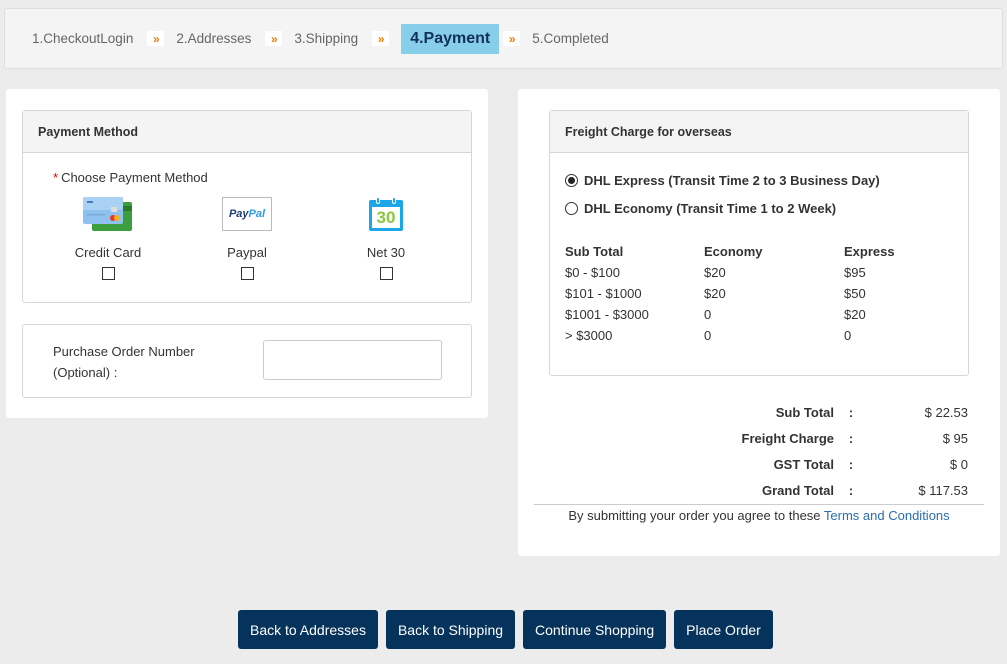 This screenshot has height=664, width=1007. What do you see at coordinates (887, 515) in the screenshot?
I see `terms-link: Terms and Conditions` at bounding box center [887, 515].